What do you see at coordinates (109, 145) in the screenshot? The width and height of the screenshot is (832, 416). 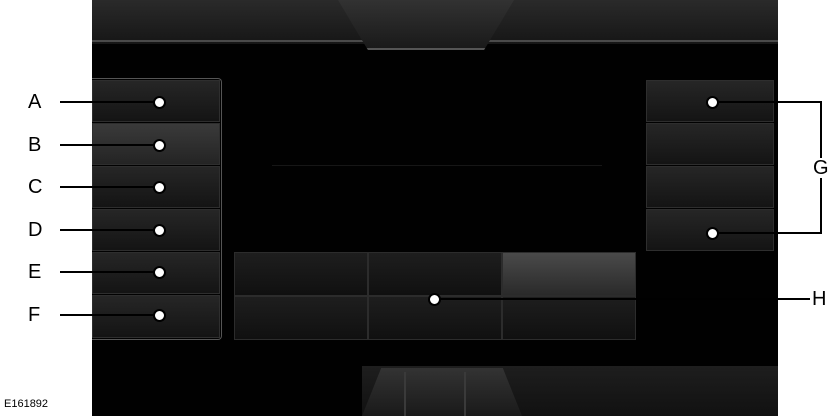 I see `leader-line-b` at bounding box center [109, 145].